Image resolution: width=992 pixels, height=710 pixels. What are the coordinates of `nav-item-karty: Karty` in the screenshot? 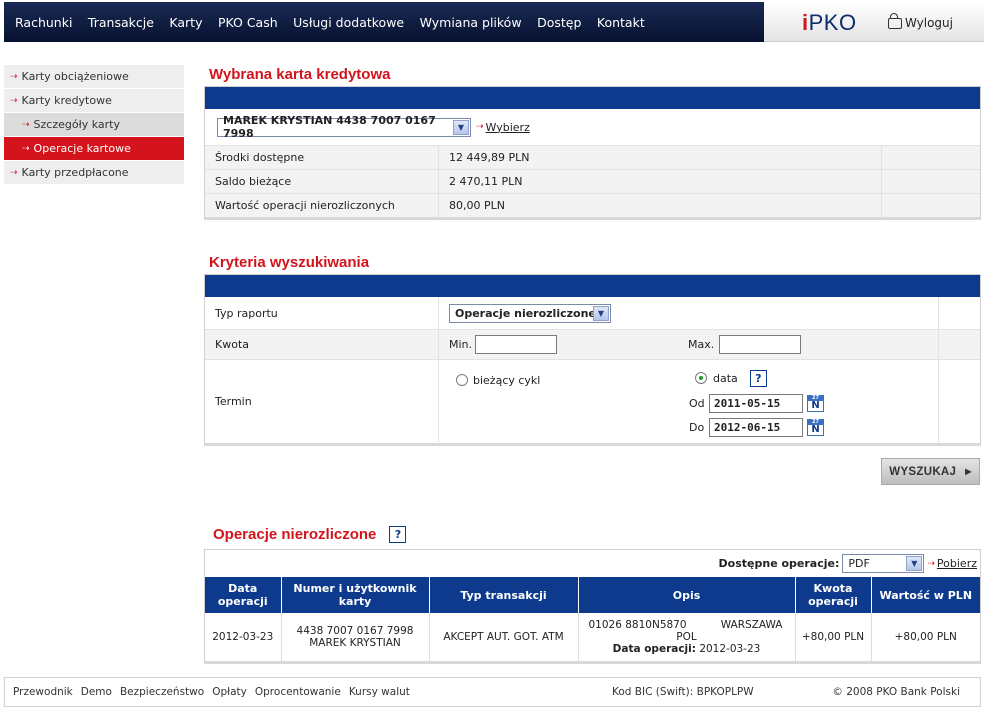 It's located at (185, 22).